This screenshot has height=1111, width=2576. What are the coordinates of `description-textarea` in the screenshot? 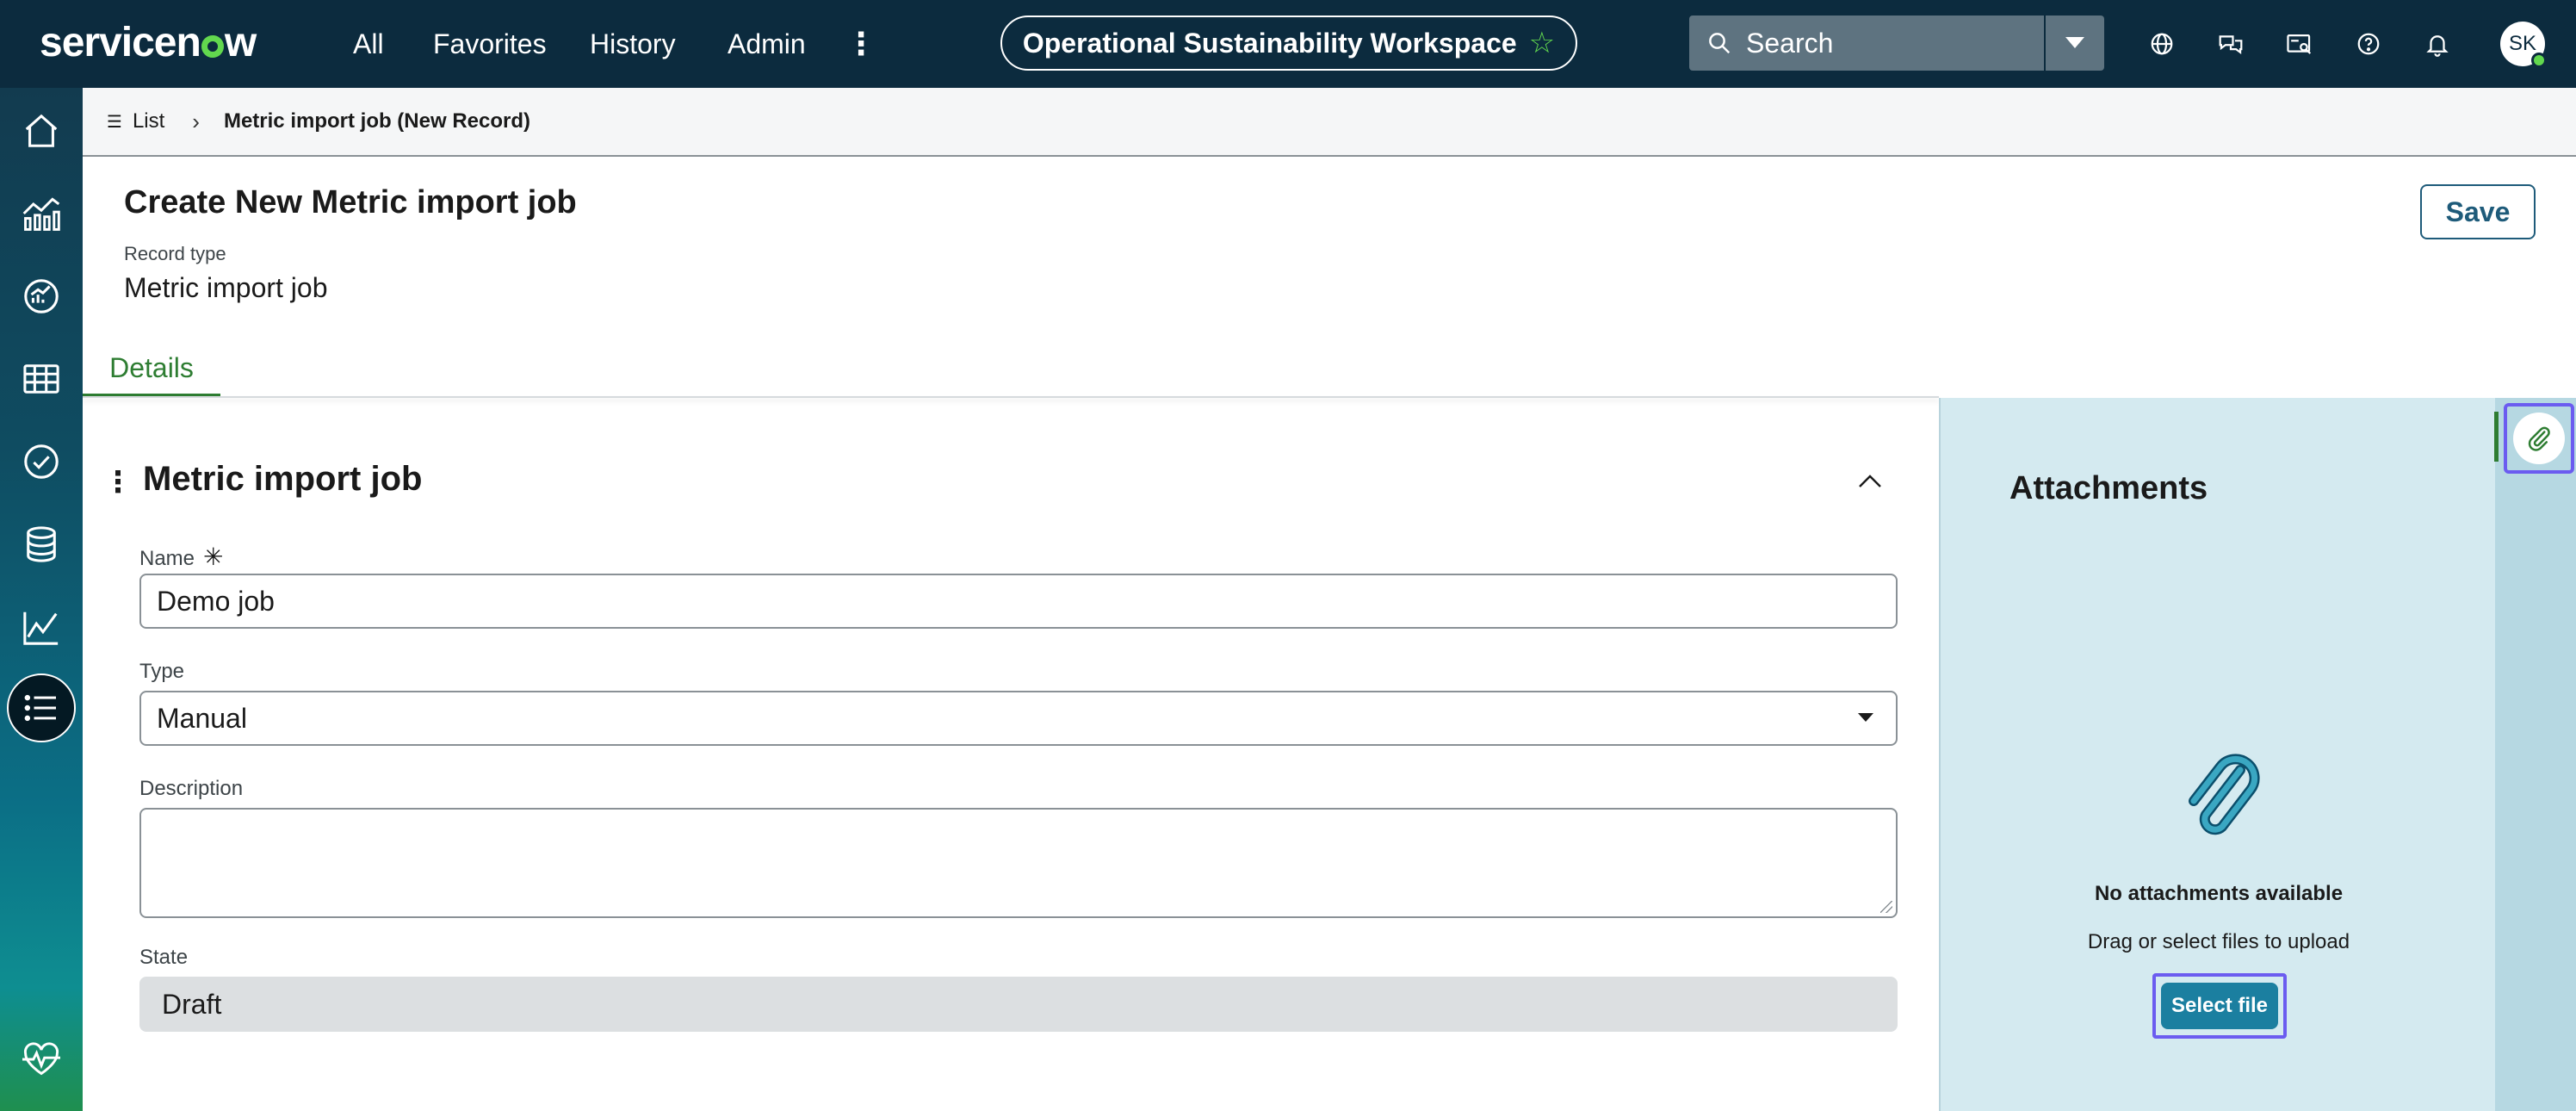 It's located at (1018, 863).